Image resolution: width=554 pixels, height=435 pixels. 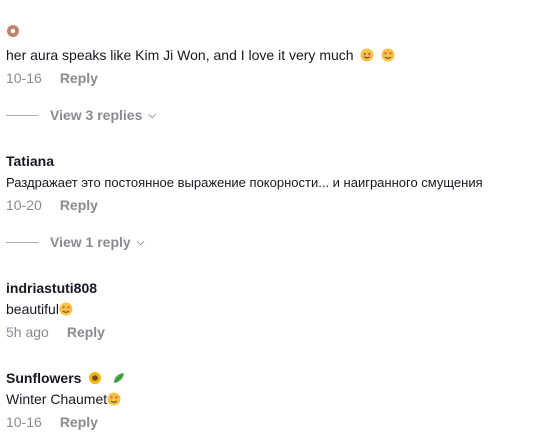 I want to click on comment-username: indriastuti808, so click(x=51, y=288).